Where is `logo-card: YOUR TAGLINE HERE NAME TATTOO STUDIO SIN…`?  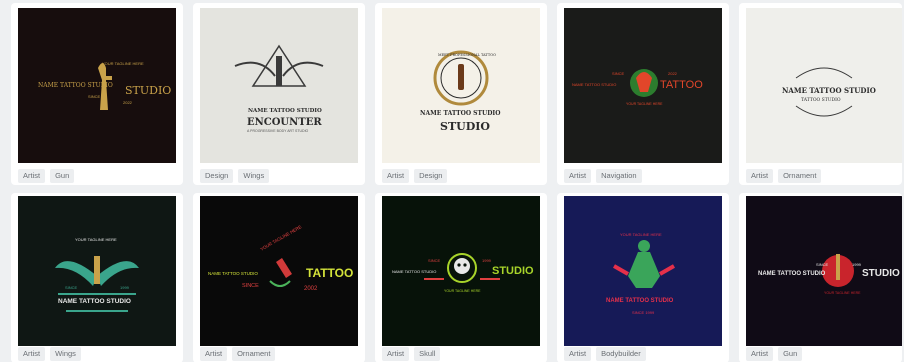 logo-card: YOUR TAGLINE HERE NAME TATTOO STUDIO SIN… is located at coordinates (643, 277).